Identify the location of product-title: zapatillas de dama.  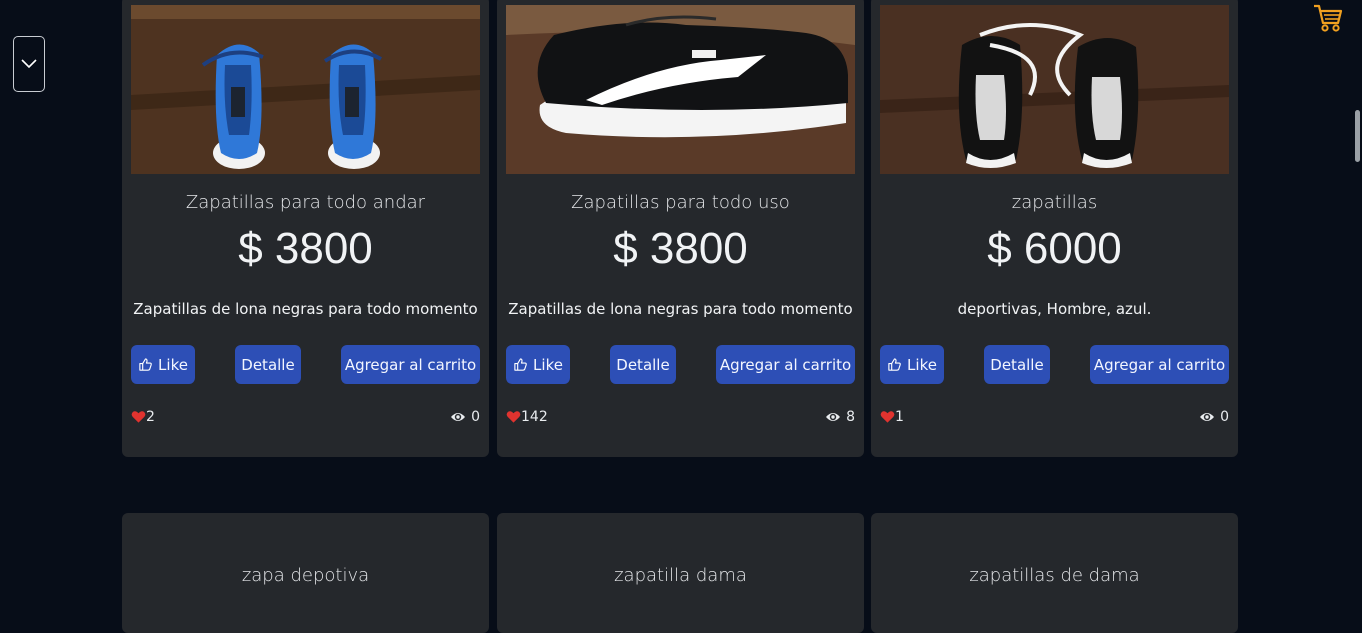
(1054, 575).